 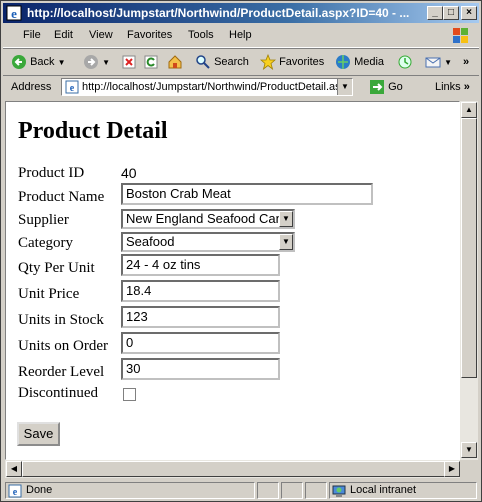 I want to click on discontinued-checkbox, so click(x=129, y=394).